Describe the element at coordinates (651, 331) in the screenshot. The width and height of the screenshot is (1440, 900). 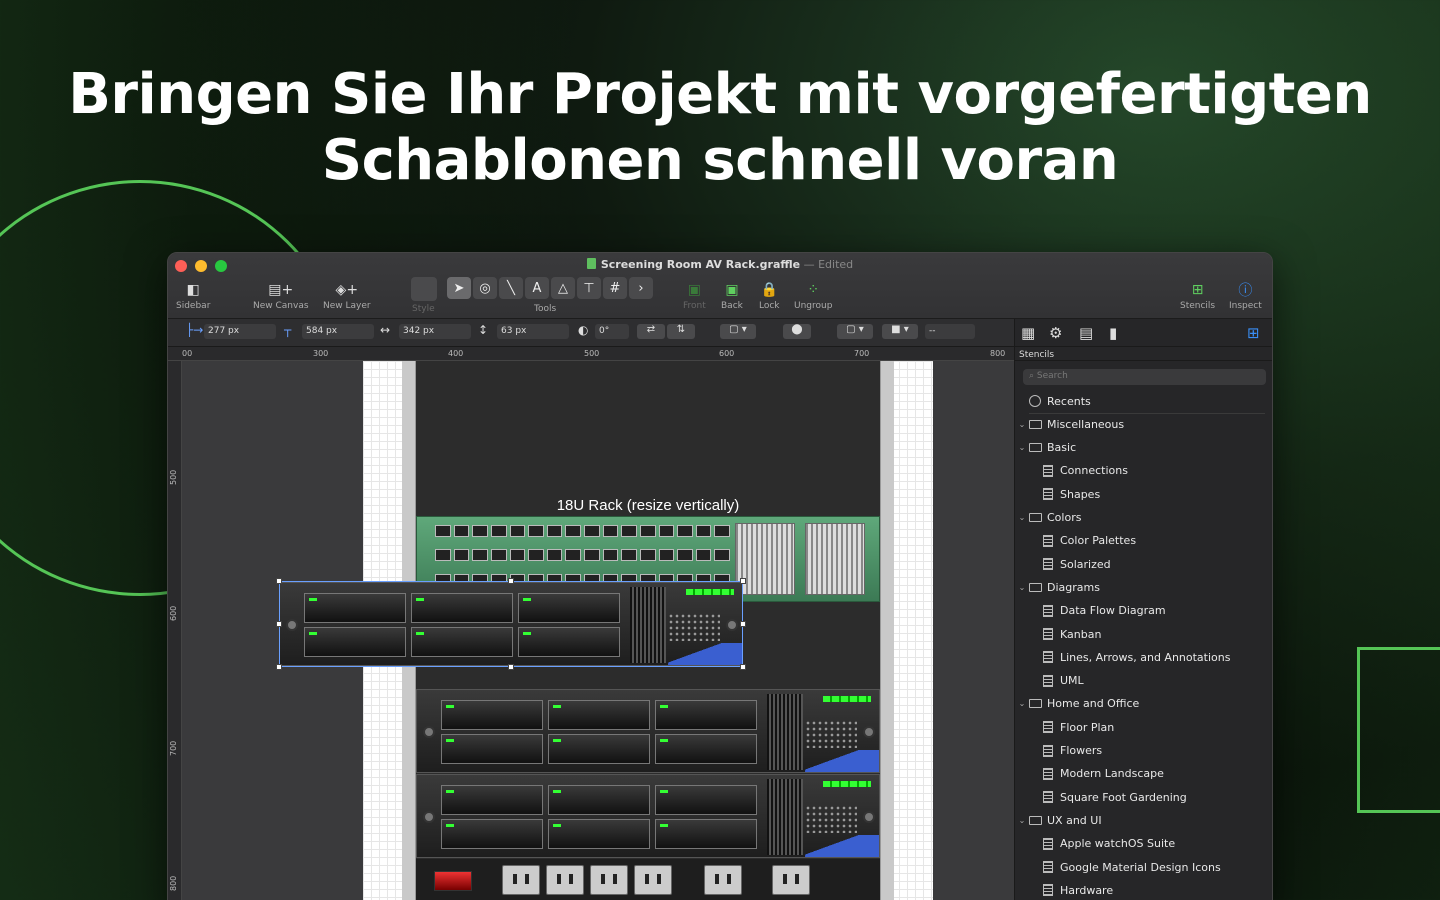
I see `flip-horizontal-button: ⇄` at that location.